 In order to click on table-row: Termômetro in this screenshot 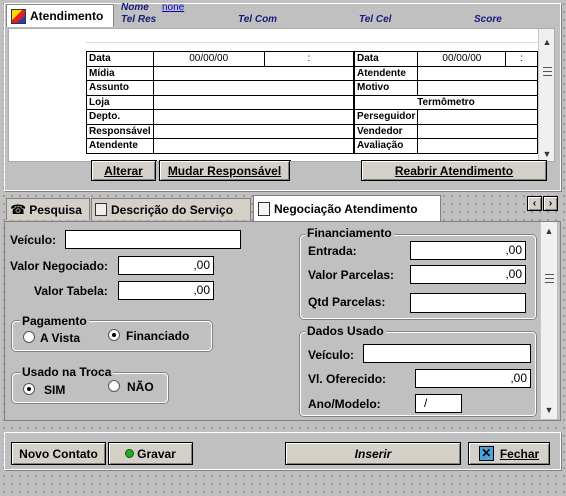, I will do `click(446, 102)`.